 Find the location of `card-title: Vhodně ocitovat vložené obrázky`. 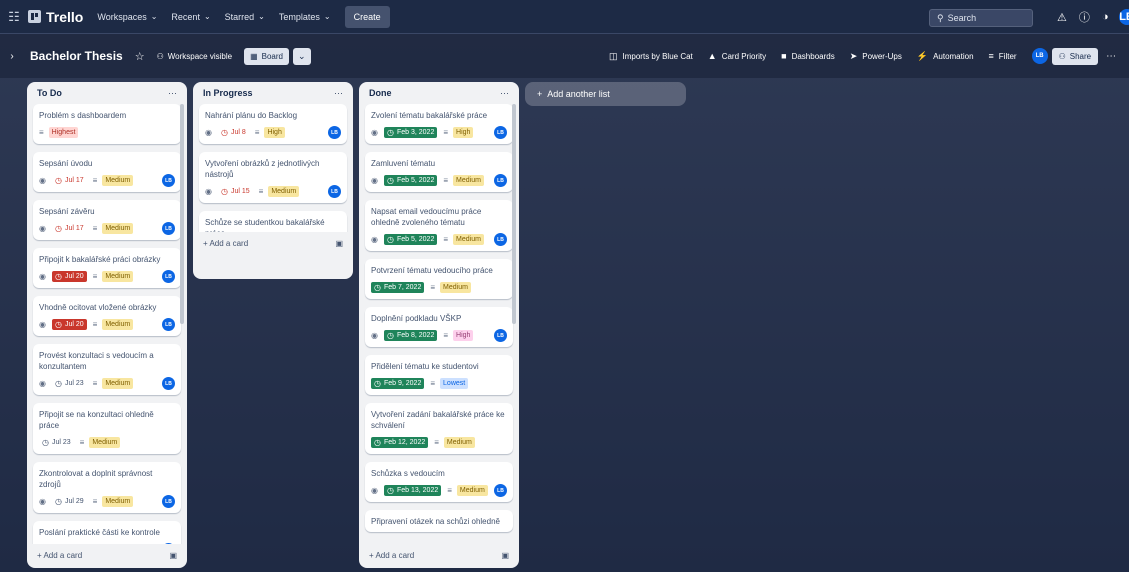

card-title: Vhodně ocitovat vložené obrázky is located at coordinates (98, 307).